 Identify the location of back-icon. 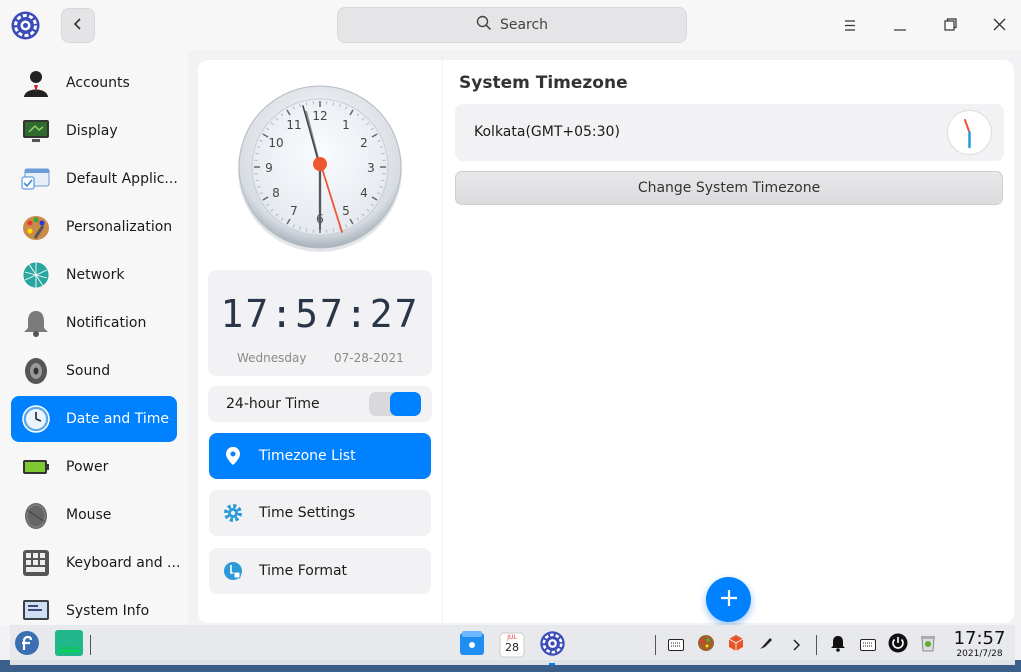
(78, 25).